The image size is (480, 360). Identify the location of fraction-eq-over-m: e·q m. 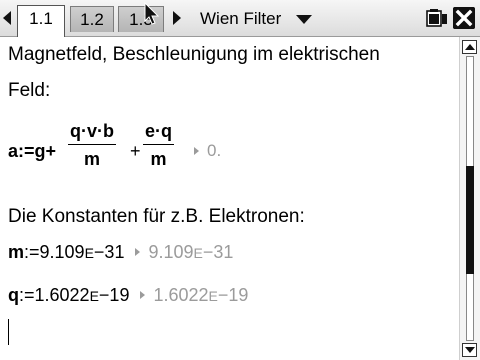
(158, 145).